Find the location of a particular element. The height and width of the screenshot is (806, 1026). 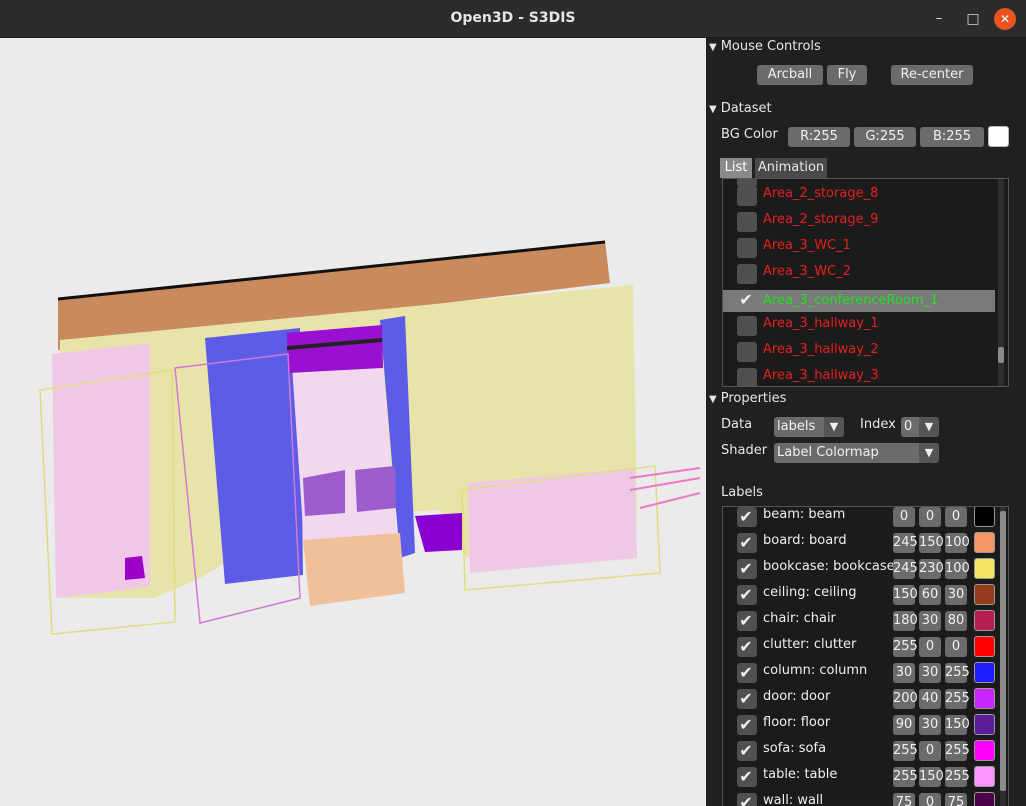

close-icon: ✕ is located at coordinates (1005, 19).